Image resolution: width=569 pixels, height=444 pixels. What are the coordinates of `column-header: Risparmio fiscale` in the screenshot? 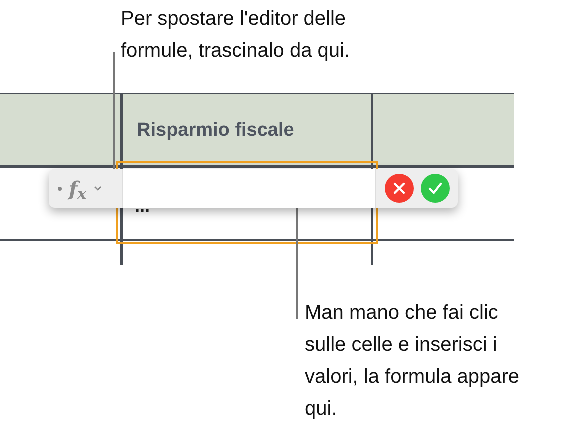 It's located at (215, 131).